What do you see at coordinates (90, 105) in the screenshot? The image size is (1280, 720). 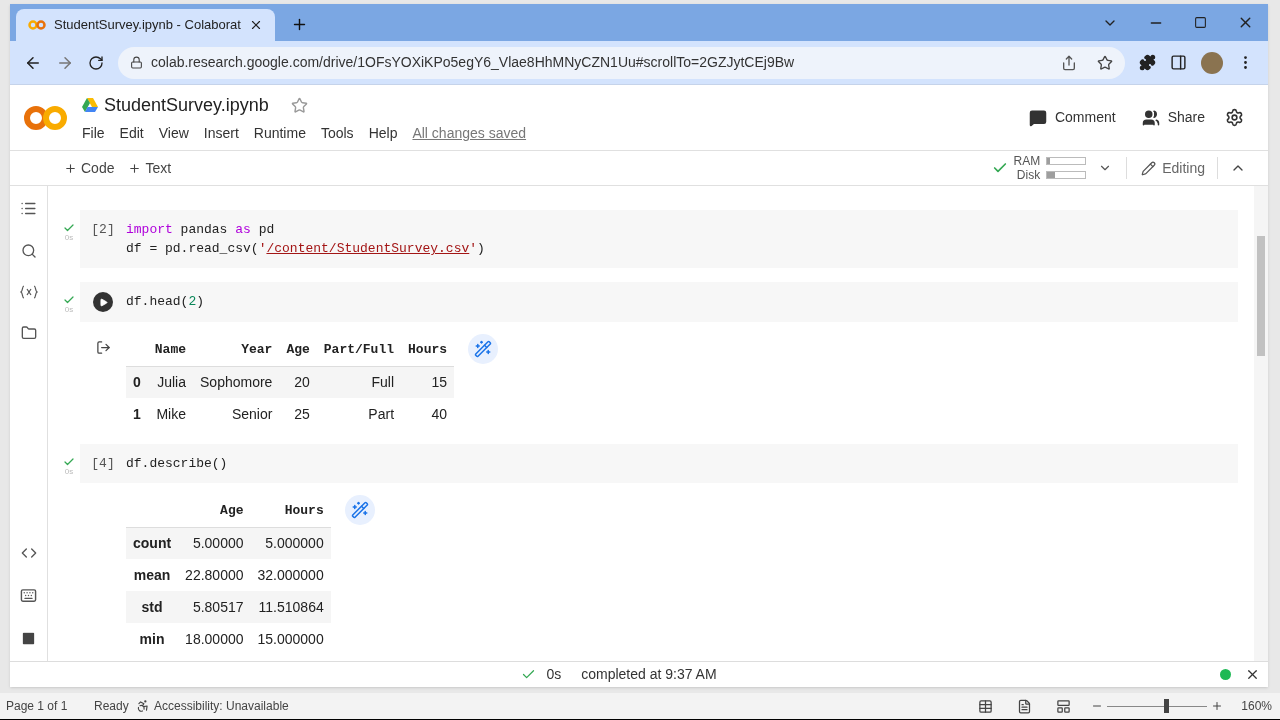 I see `drive-icon` at bounding box center [90, 105].